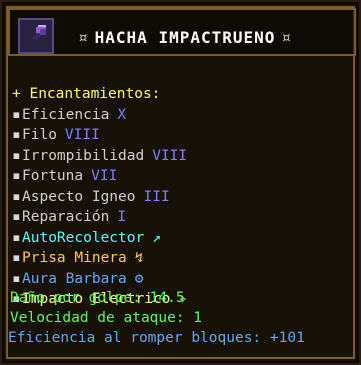 The width and height of the screenshot is (361, 365). I want to click on enchantment-row: ▪AutoRecolector ↗, so click(184, 238).